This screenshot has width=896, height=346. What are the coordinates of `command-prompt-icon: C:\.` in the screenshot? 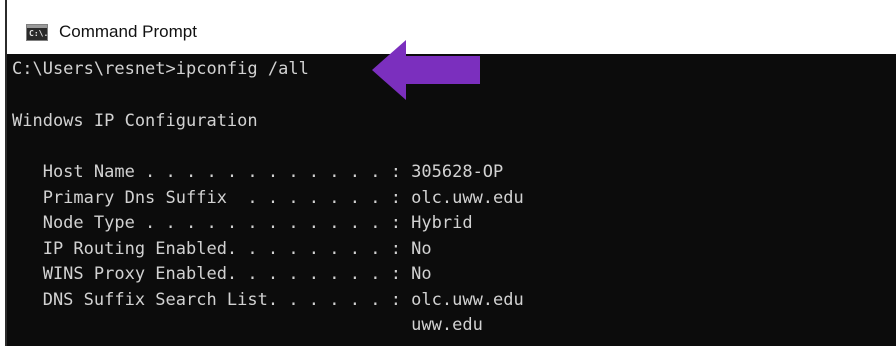 It's located at (37, 32).